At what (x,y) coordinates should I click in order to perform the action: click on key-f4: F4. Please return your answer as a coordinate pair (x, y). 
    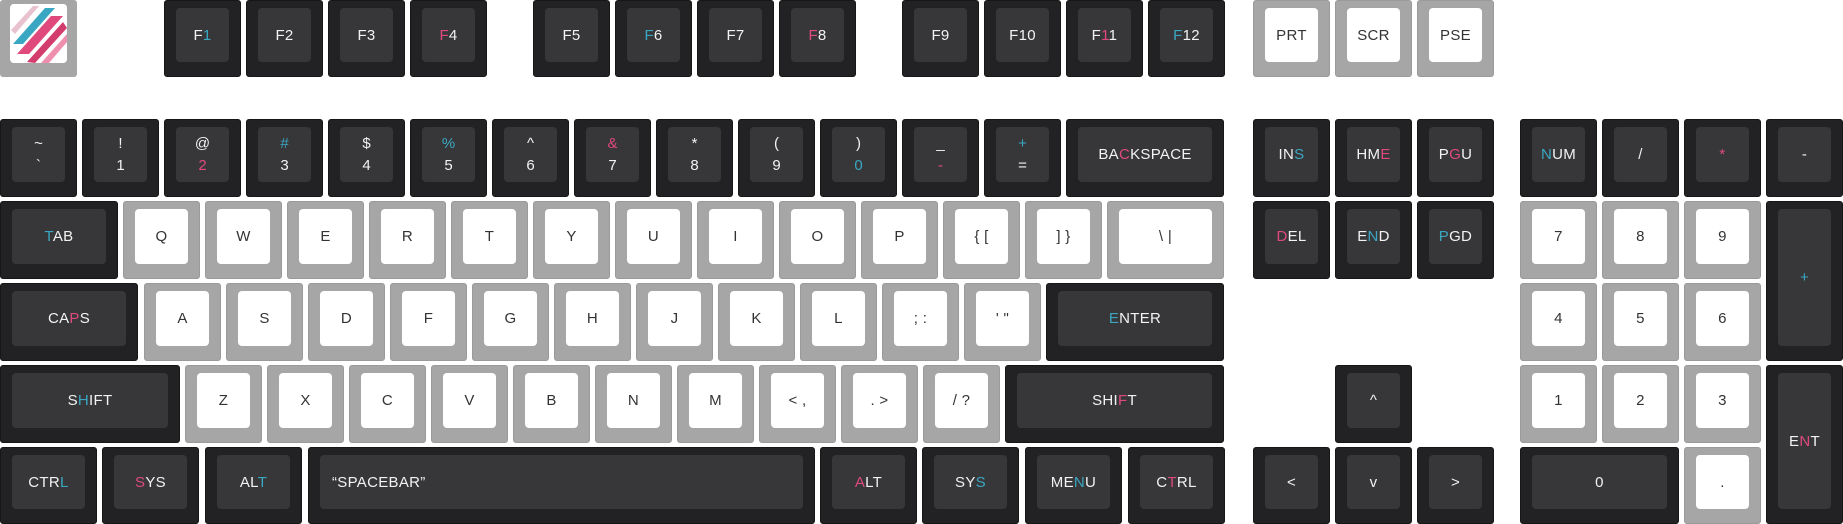
    Looking at the image, I should click on (448, 38).